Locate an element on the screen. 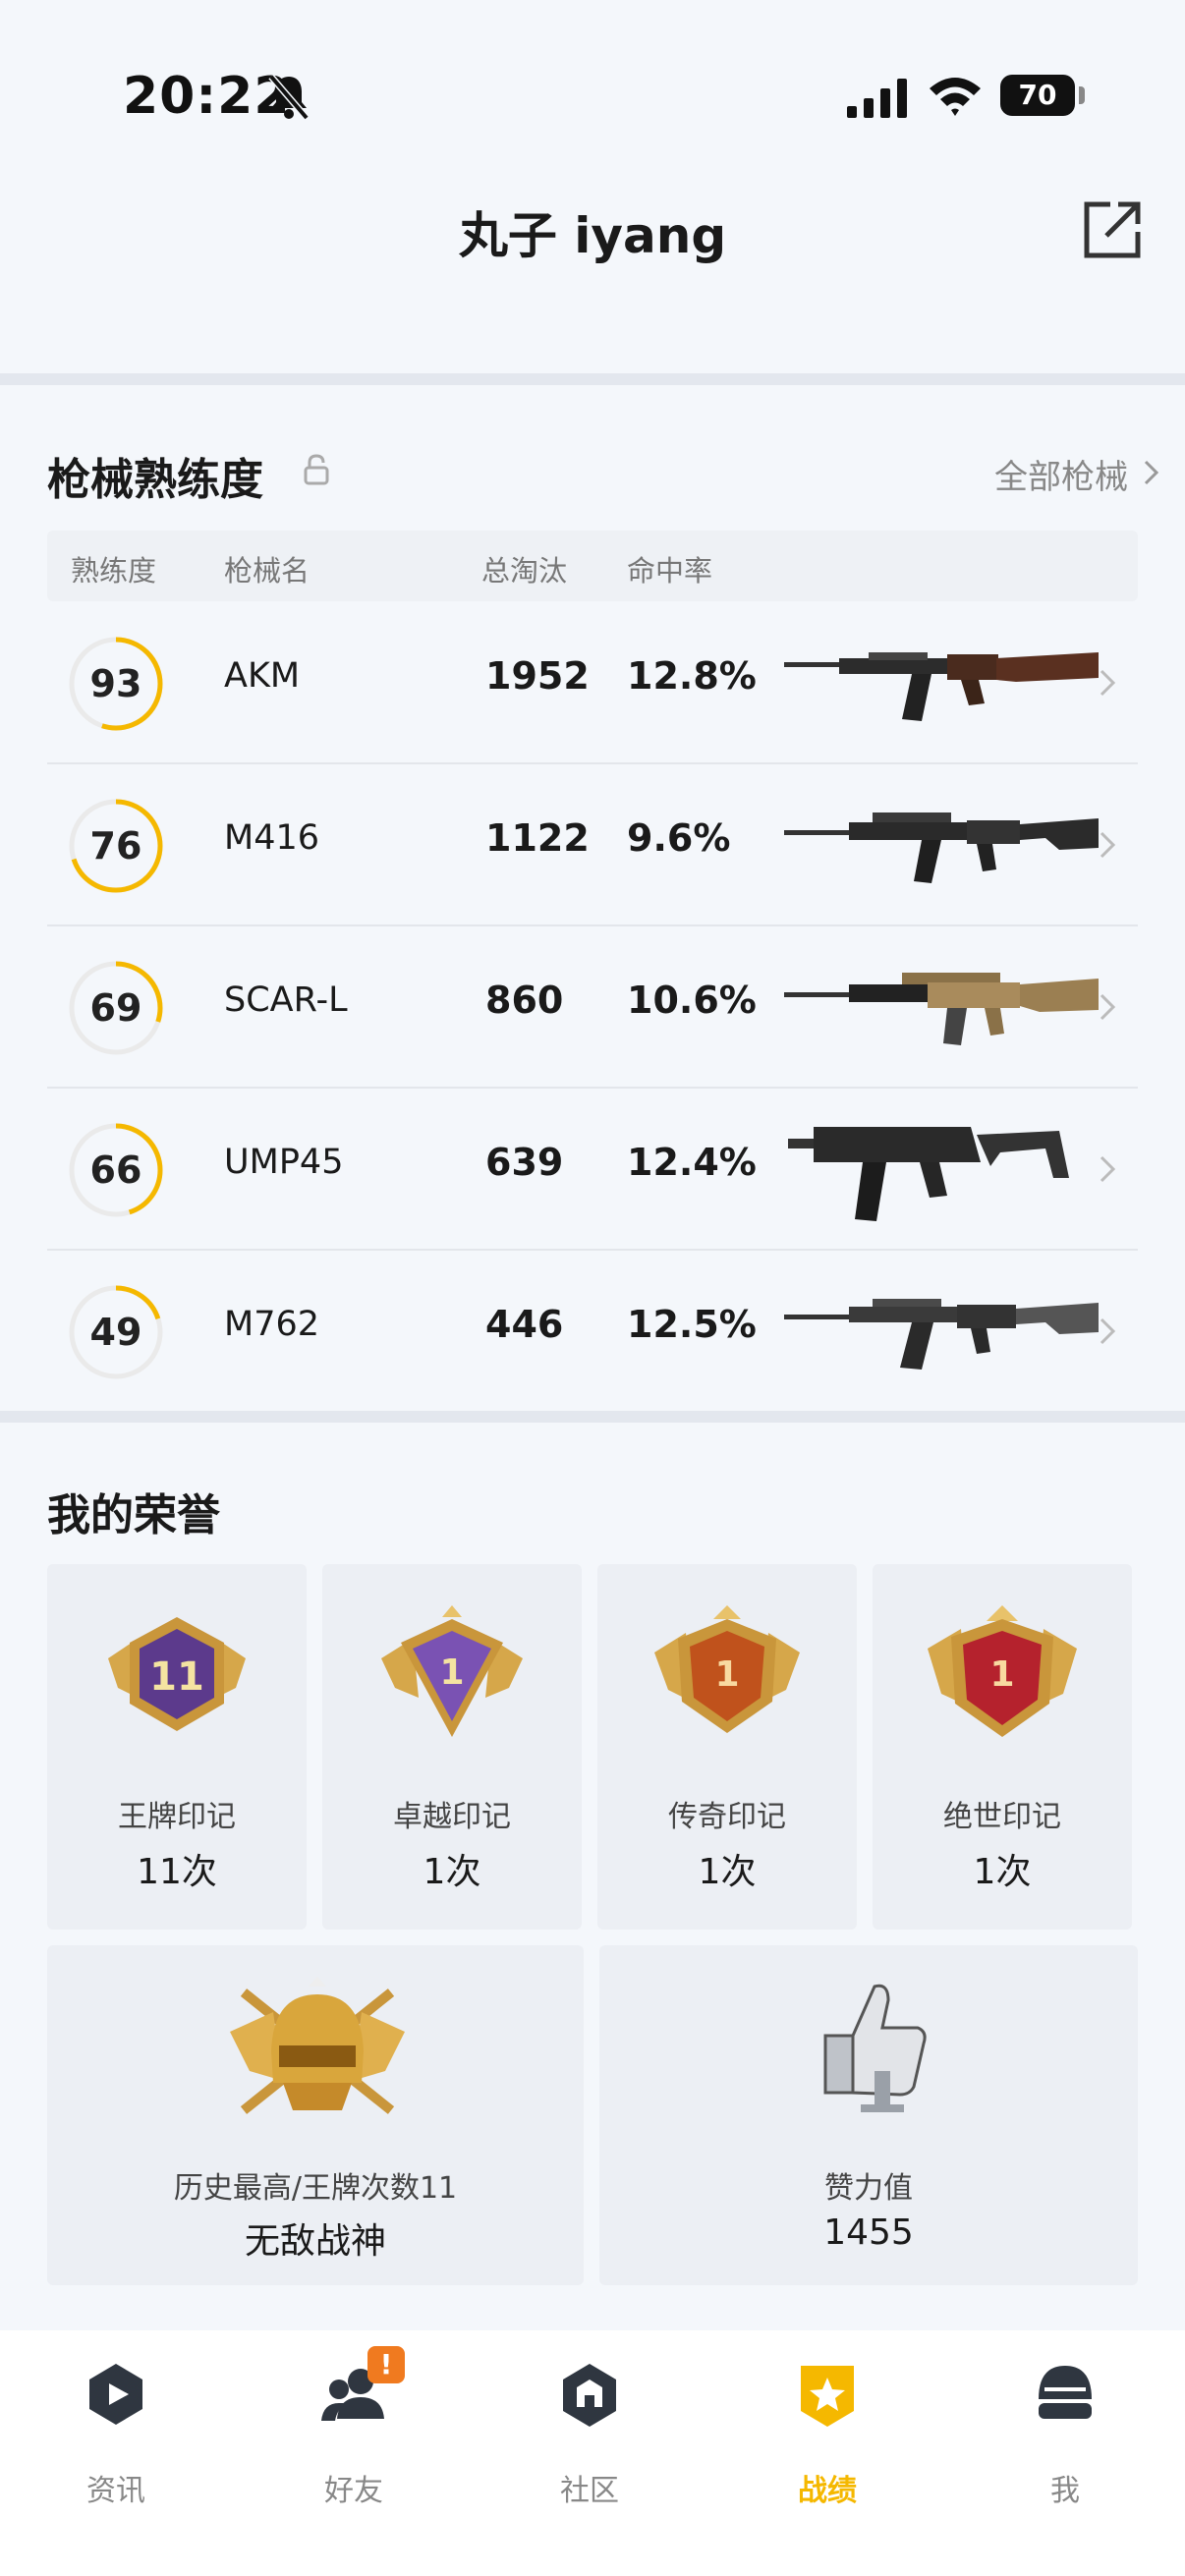 The height and width of the screenshot is (2576, 1185). ace-mark-badge-icon: 11 is located at coordinates (177, 1674).